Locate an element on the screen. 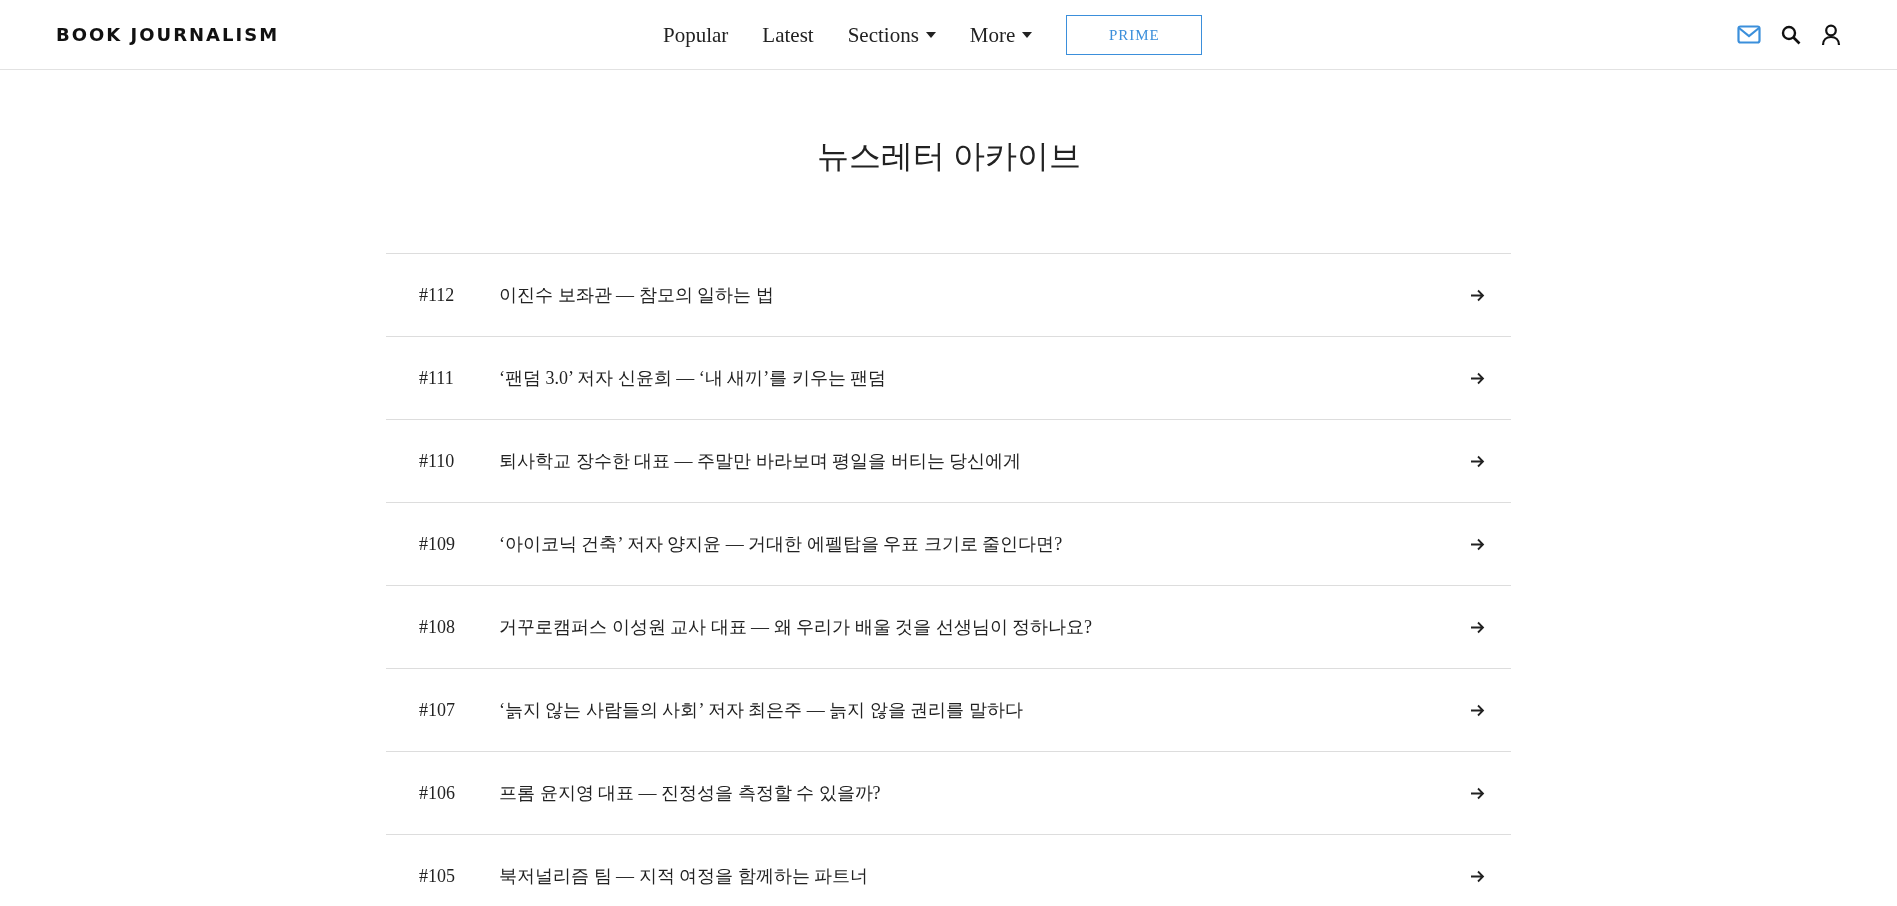 The width and height of the screenshot is (1897, 906). newsletter-item: #112 이진수 보좌관 — 참모의 일하는 법 is located at coordinates (948, 295).